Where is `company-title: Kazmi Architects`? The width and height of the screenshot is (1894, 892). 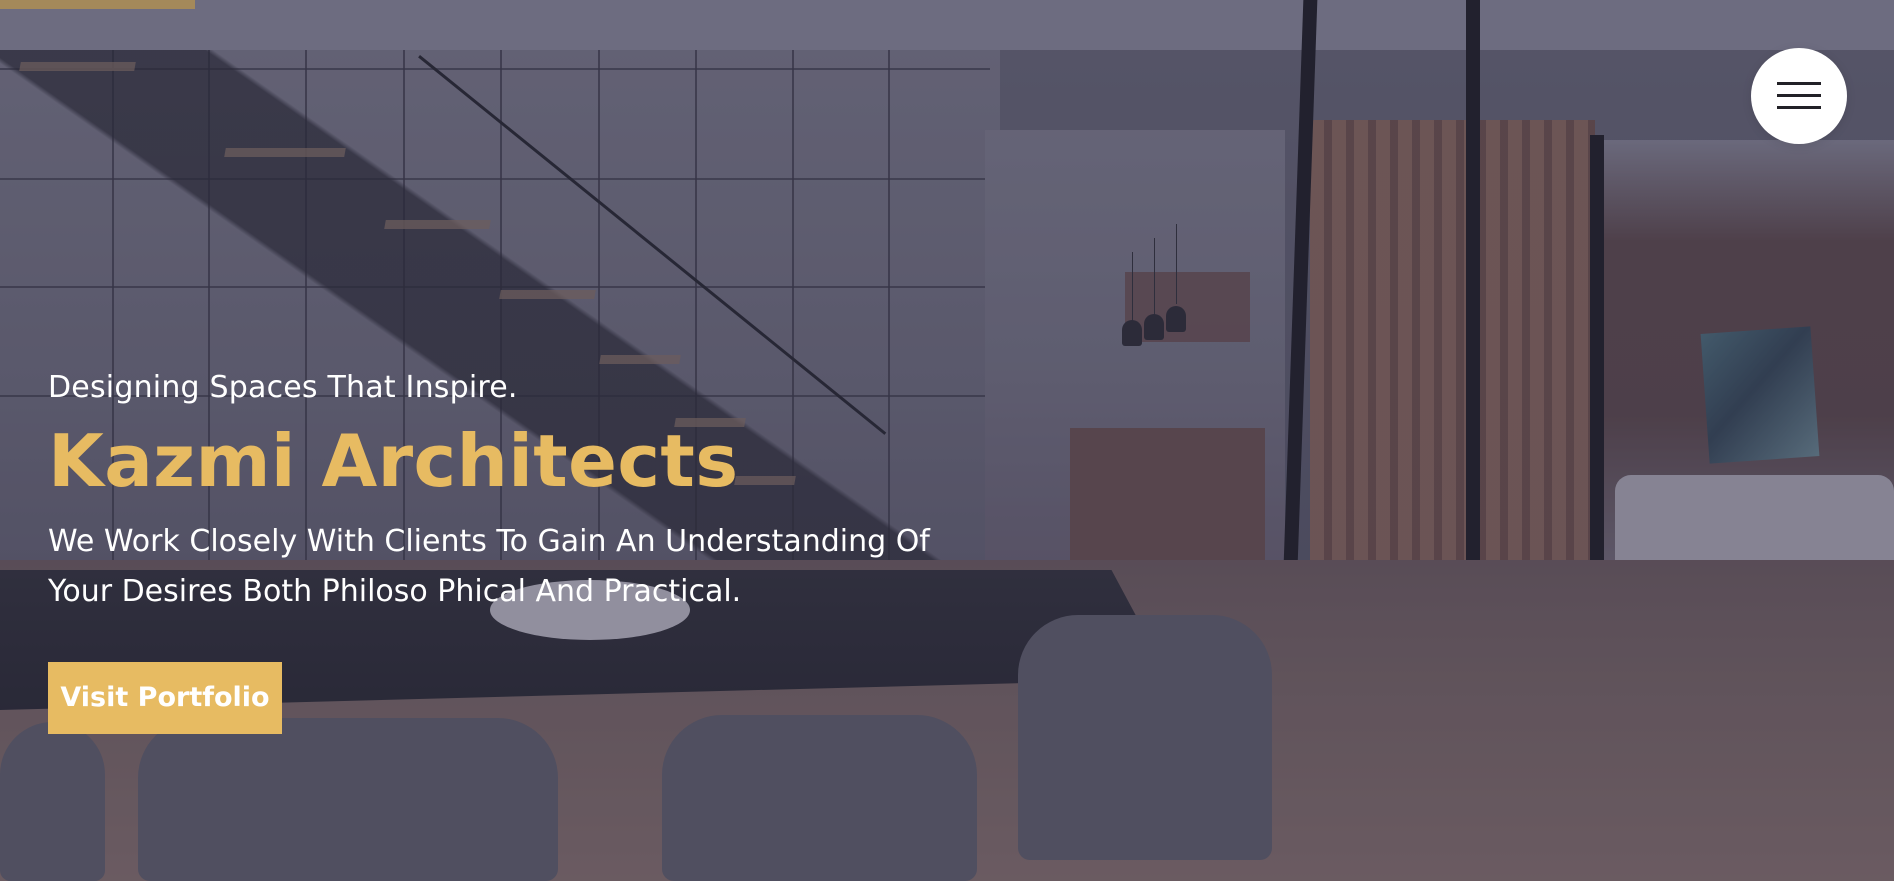
company-title: Kazmi Architects is located at coordinates (393, 461).